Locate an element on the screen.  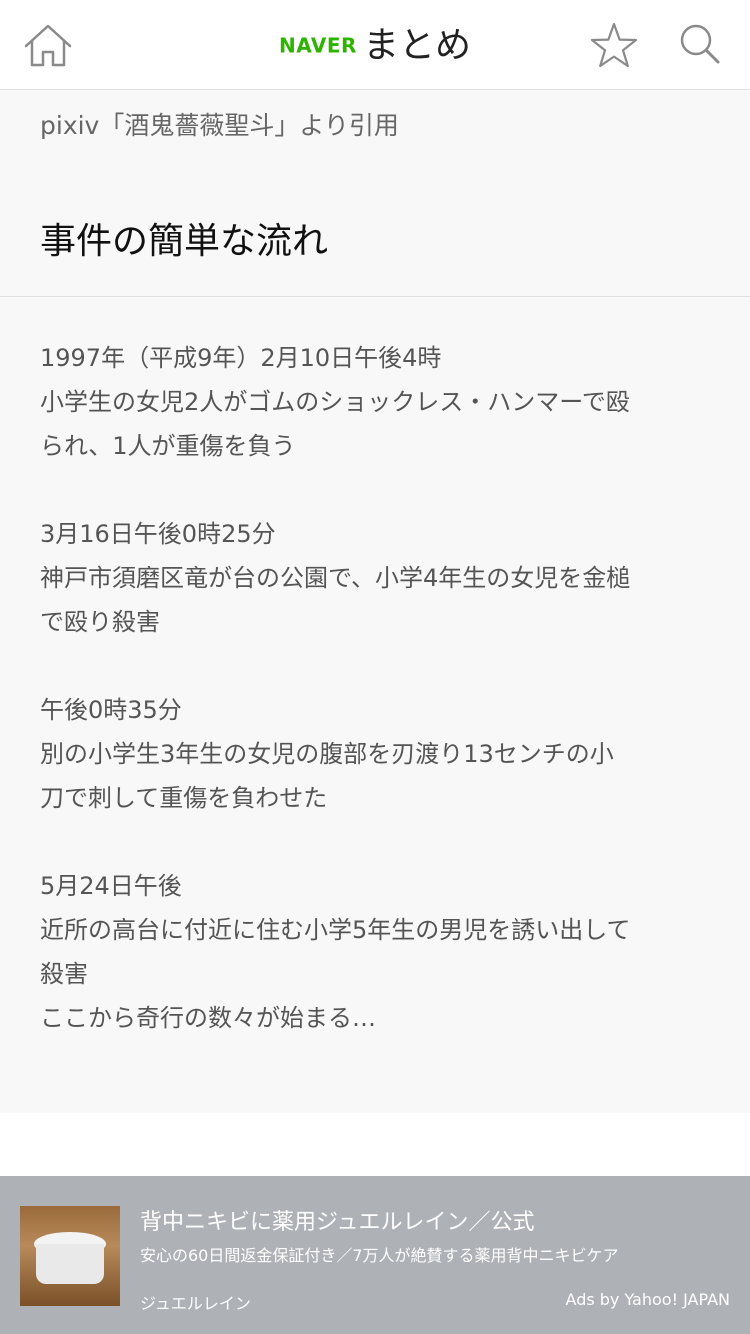
image-citation: pixiv「酒鬼薔薇聖斗」より引用 is located at coordinates (219, 125).